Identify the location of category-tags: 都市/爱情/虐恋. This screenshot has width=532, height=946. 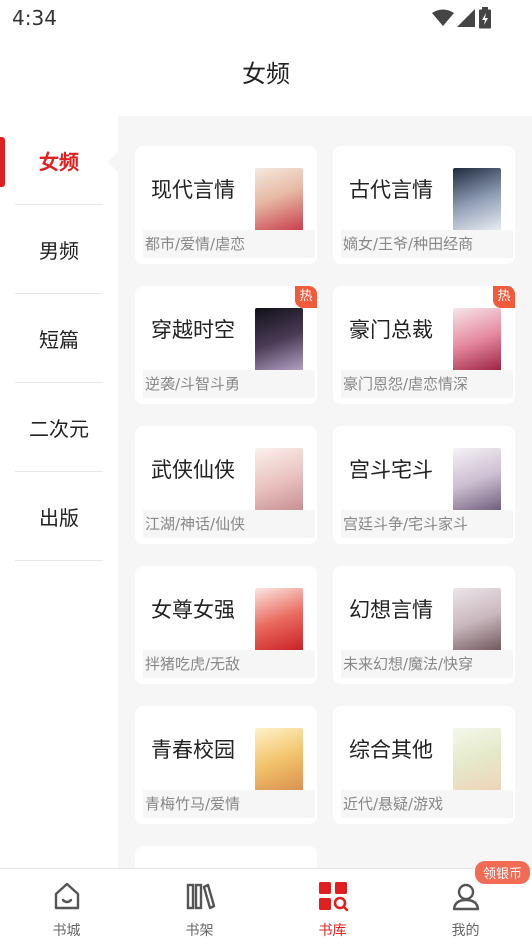
(229, 244).